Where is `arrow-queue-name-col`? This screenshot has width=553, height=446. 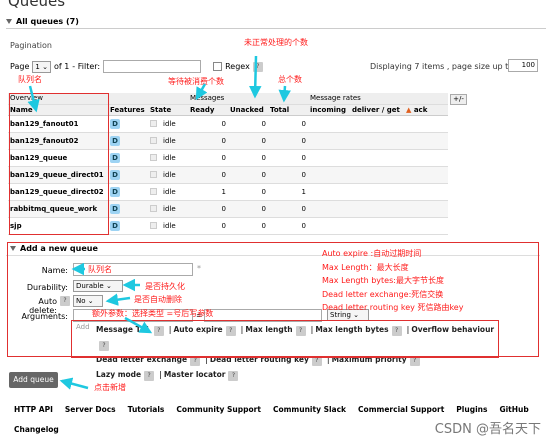 arrow-queue-name-col is located at coordinates (33, 99).